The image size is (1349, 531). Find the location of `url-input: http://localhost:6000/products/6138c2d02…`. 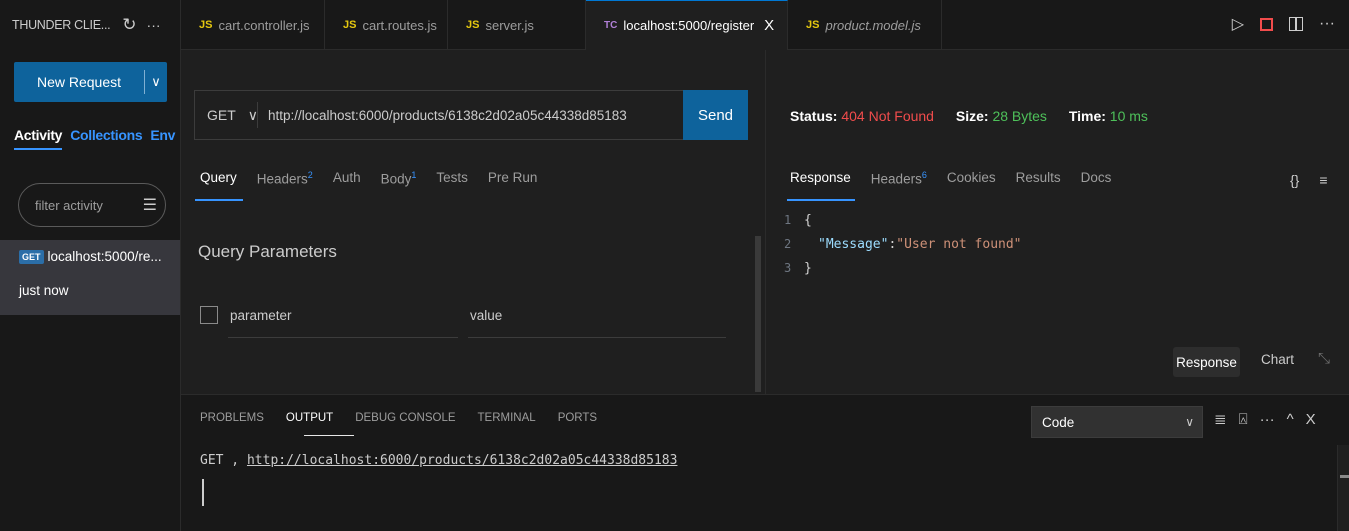

url-input: http://localhost:6000/products/6138c2d02… is located at coordinates (502, 115).